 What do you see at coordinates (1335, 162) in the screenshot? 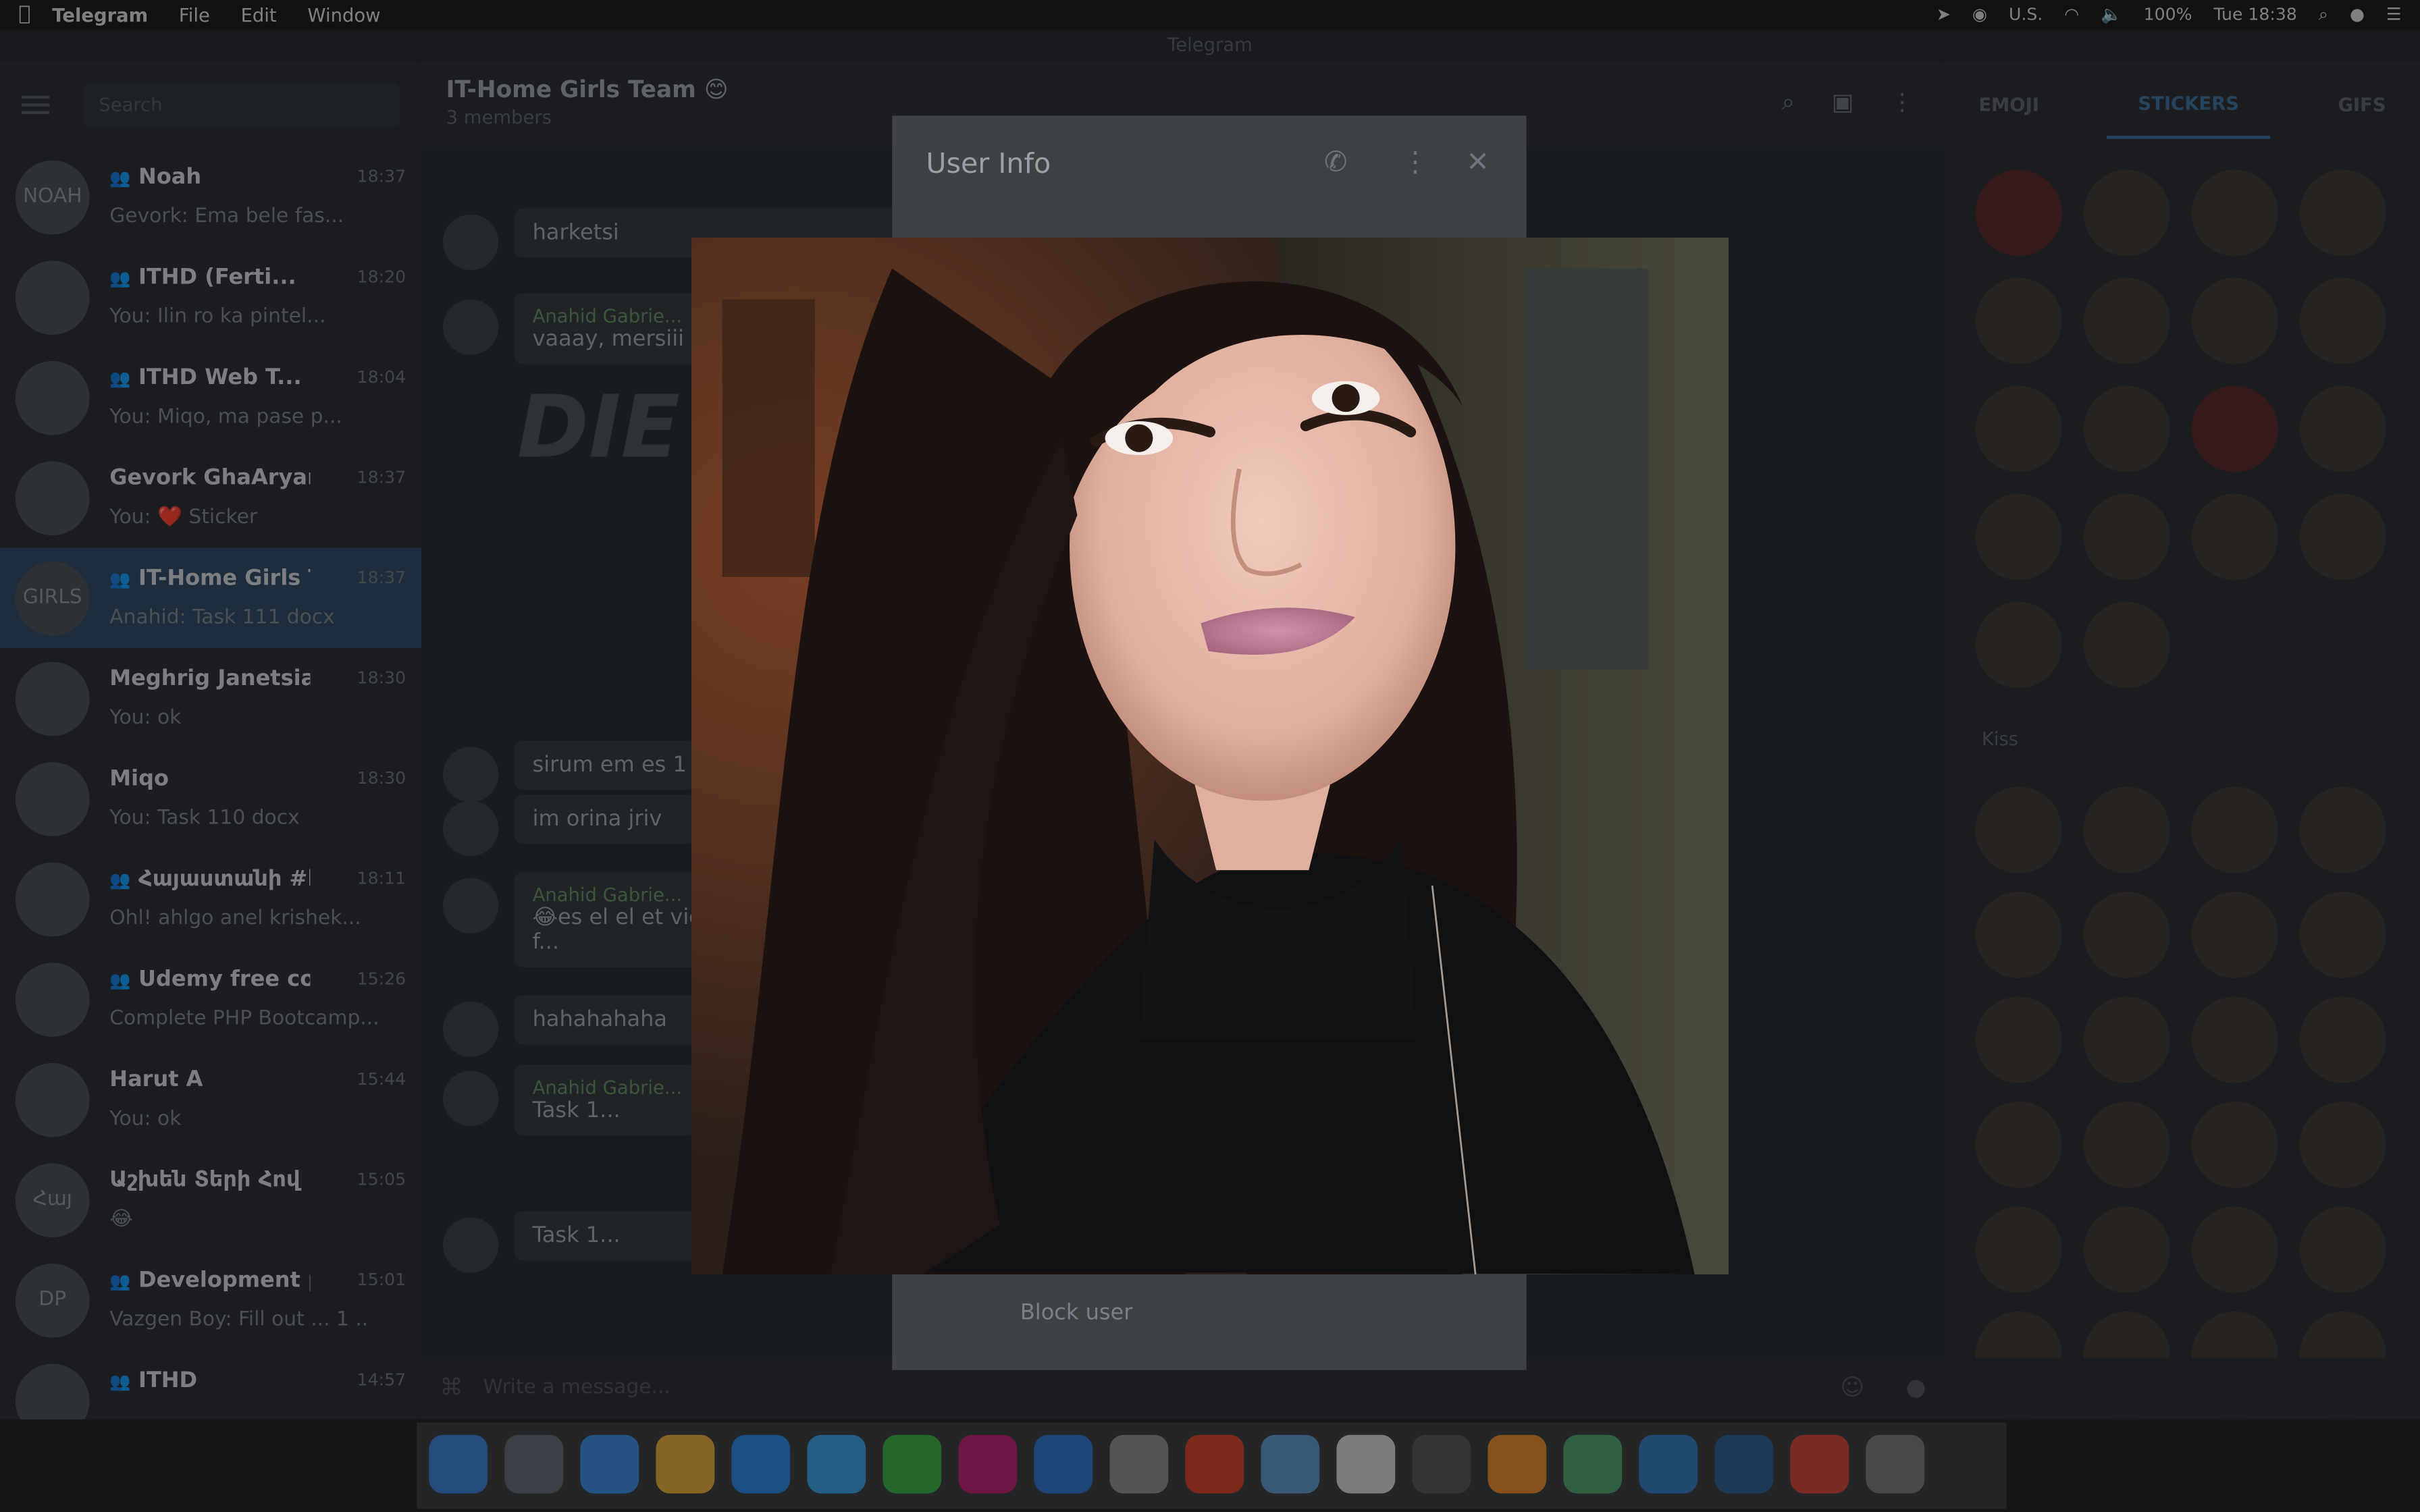
I see `phone-icon: ✆` at bounding box center [1335, 162].